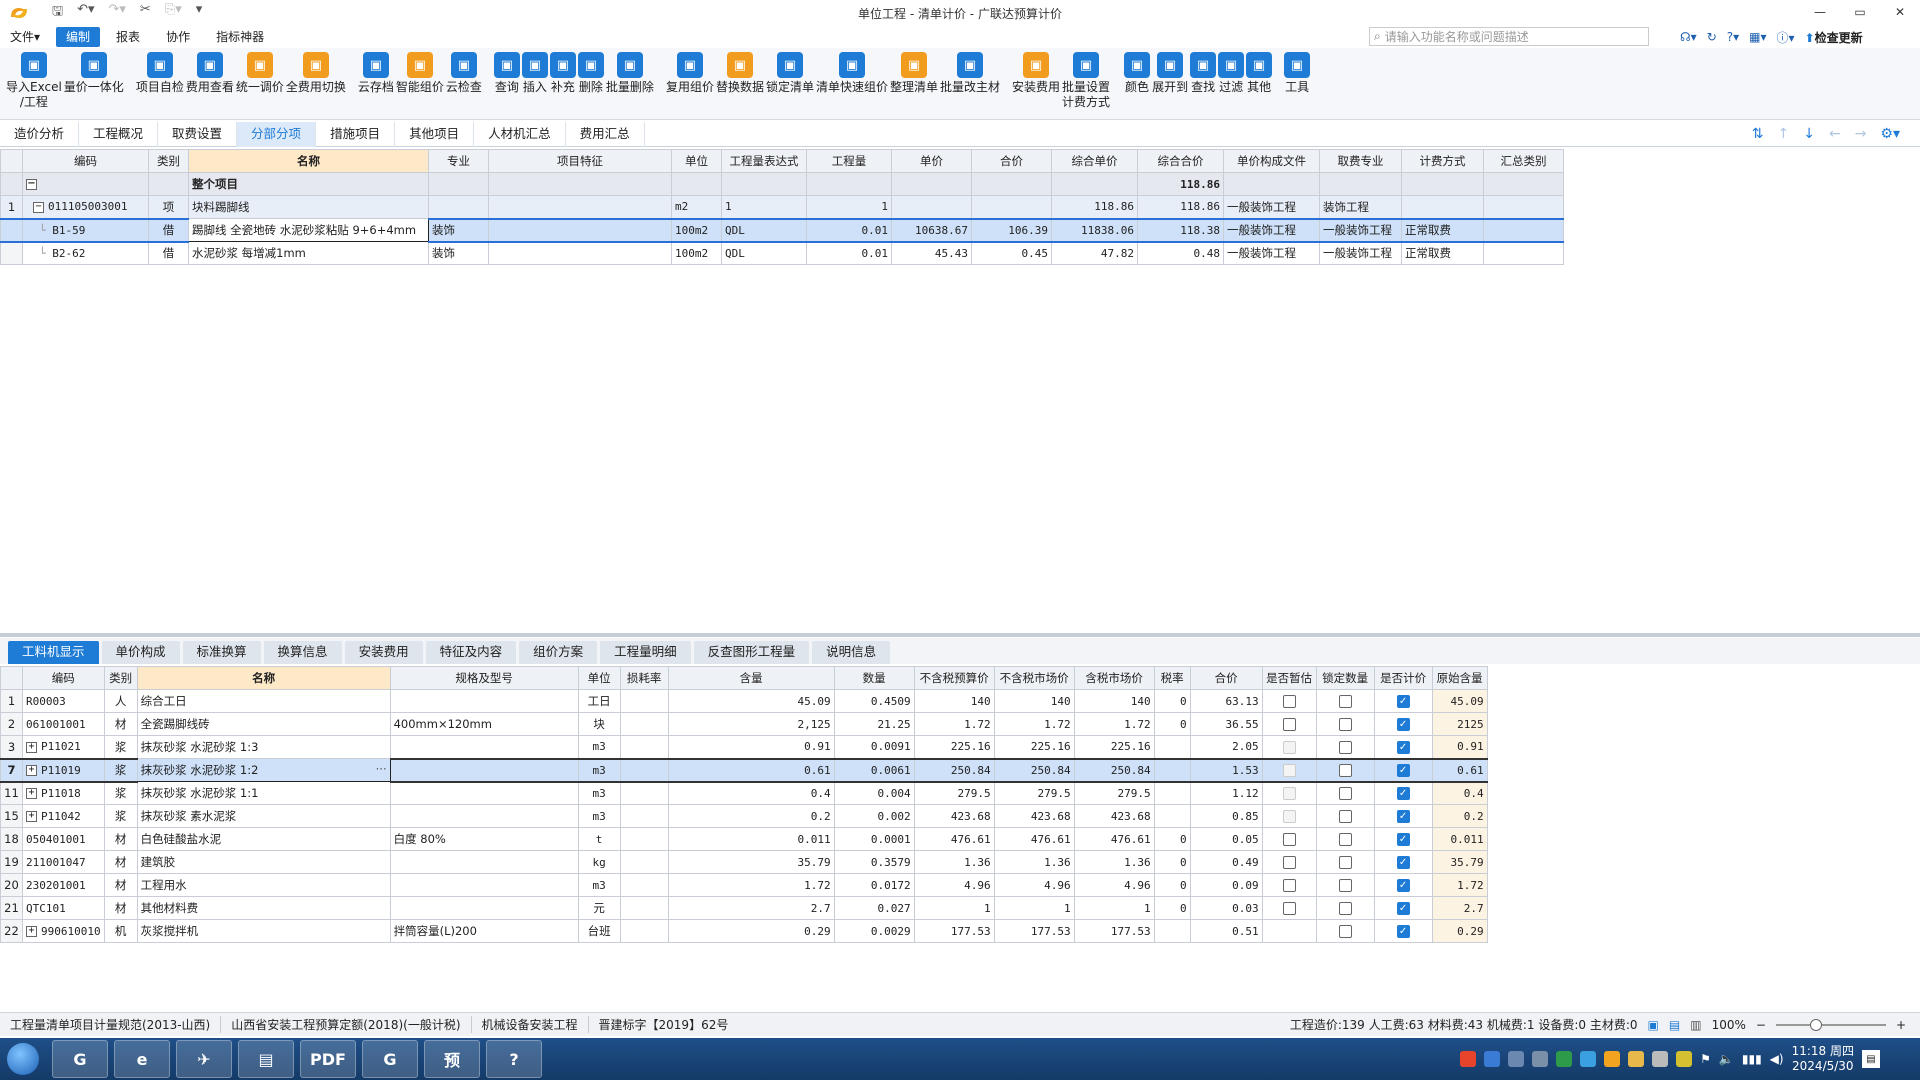  I want to click on cell-unit: 块, so click(599, 724).